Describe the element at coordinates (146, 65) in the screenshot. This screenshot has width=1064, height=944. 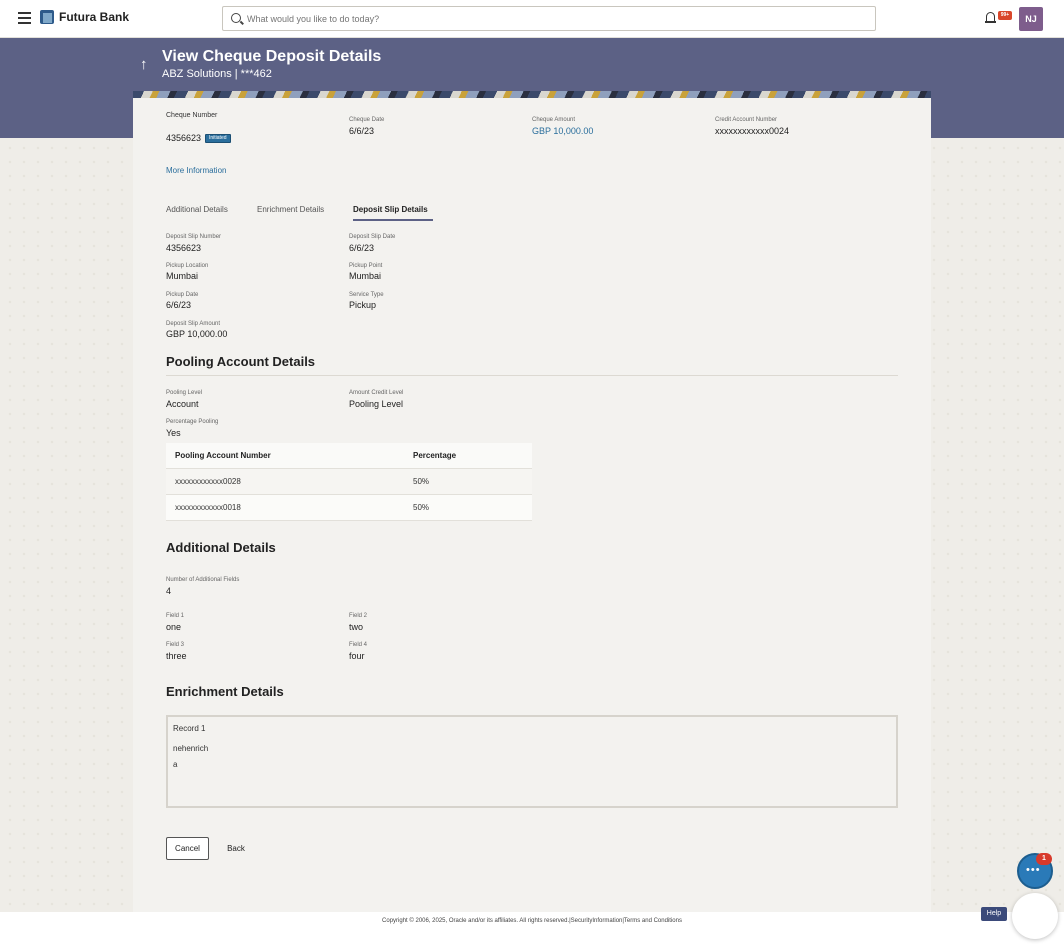
I see `back-arrow-icon: ↑` at that location.